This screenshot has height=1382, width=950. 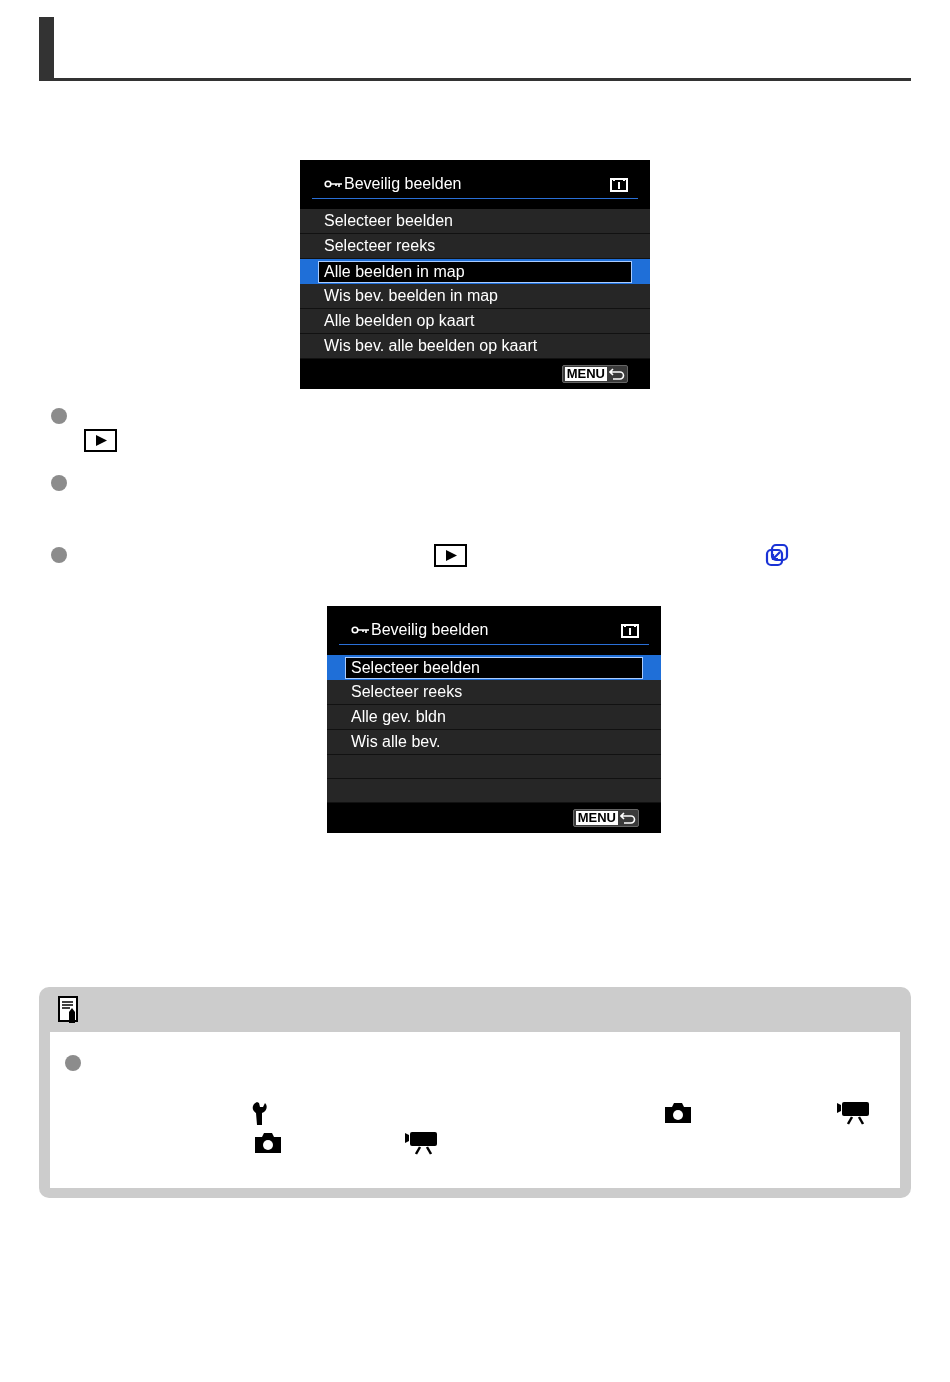 I want to click on menu-item: Alle beelden in map, so click(x=475, y=271).